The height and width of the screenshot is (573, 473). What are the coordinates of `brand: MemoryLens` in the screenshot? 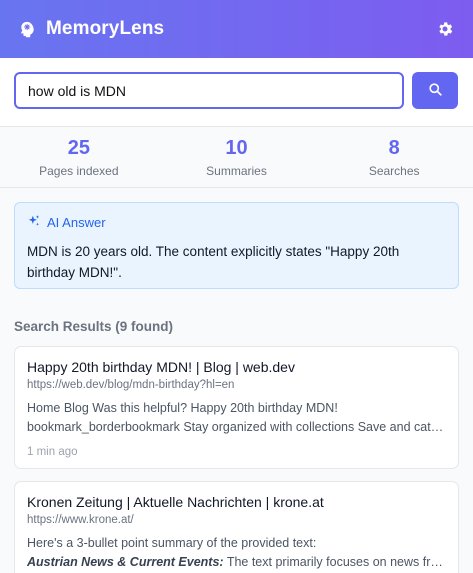 It's located at (91, 29).